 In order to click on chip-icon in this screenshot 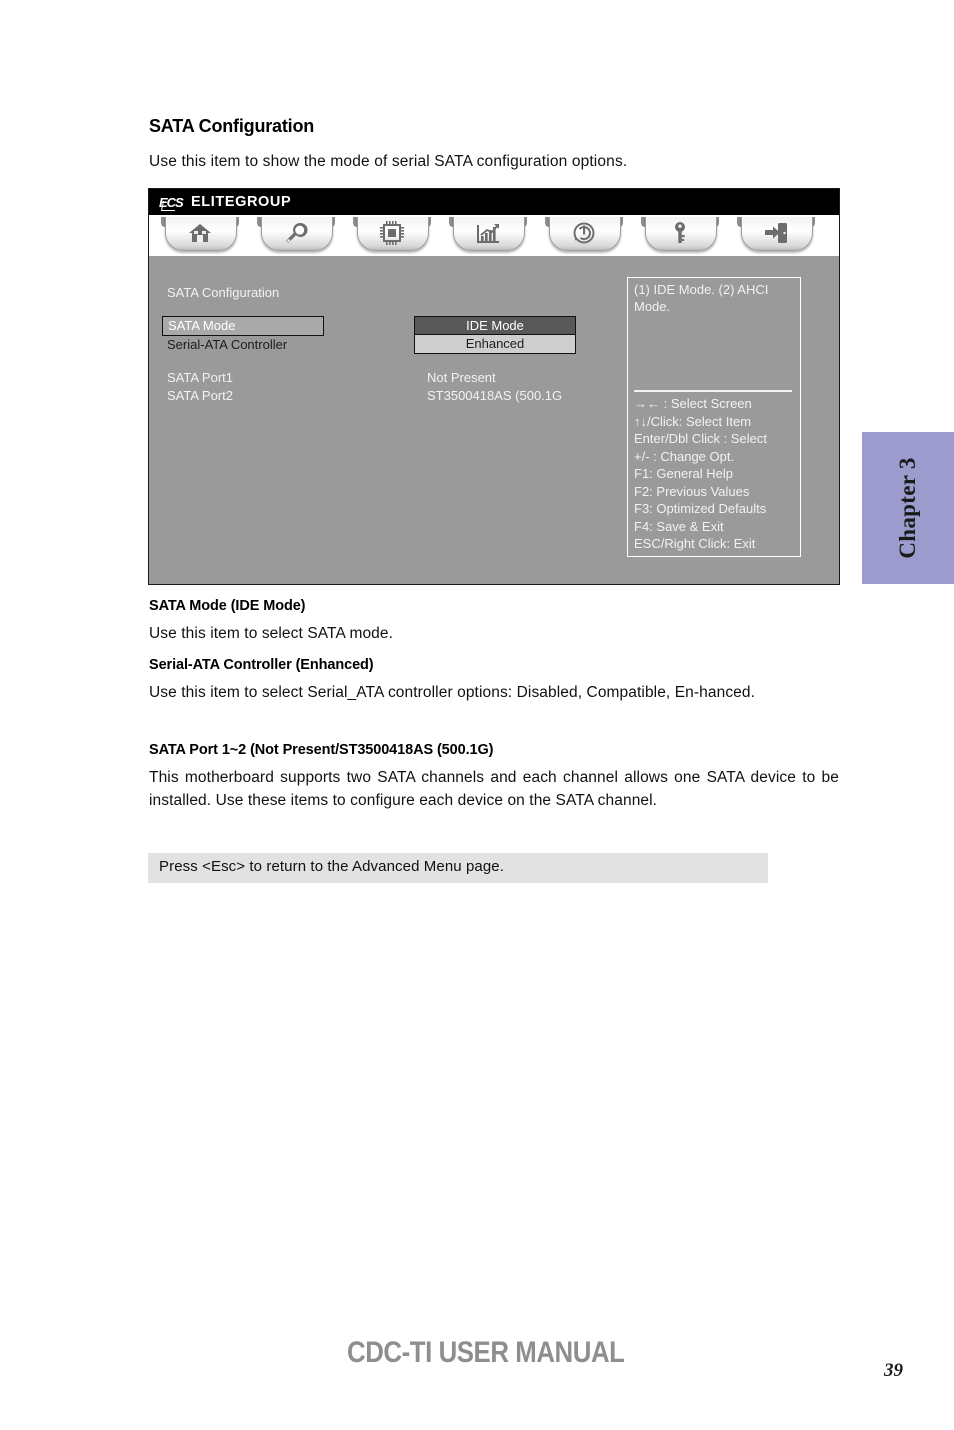, I will do `click(392, 233)`.